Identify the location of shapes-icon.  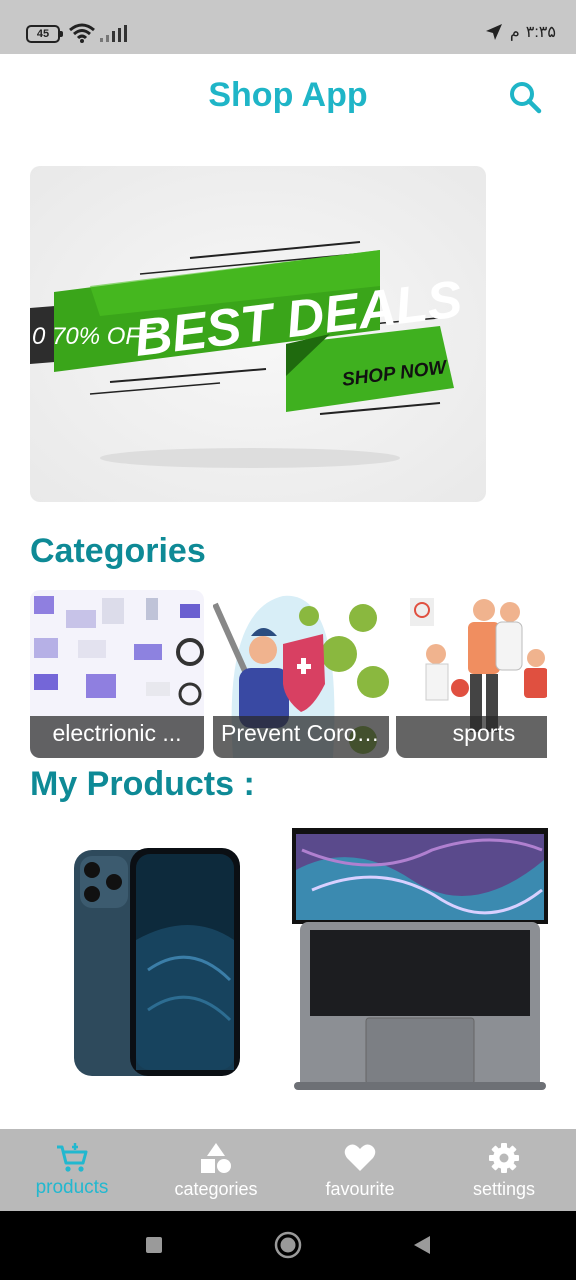
(216, 1158).